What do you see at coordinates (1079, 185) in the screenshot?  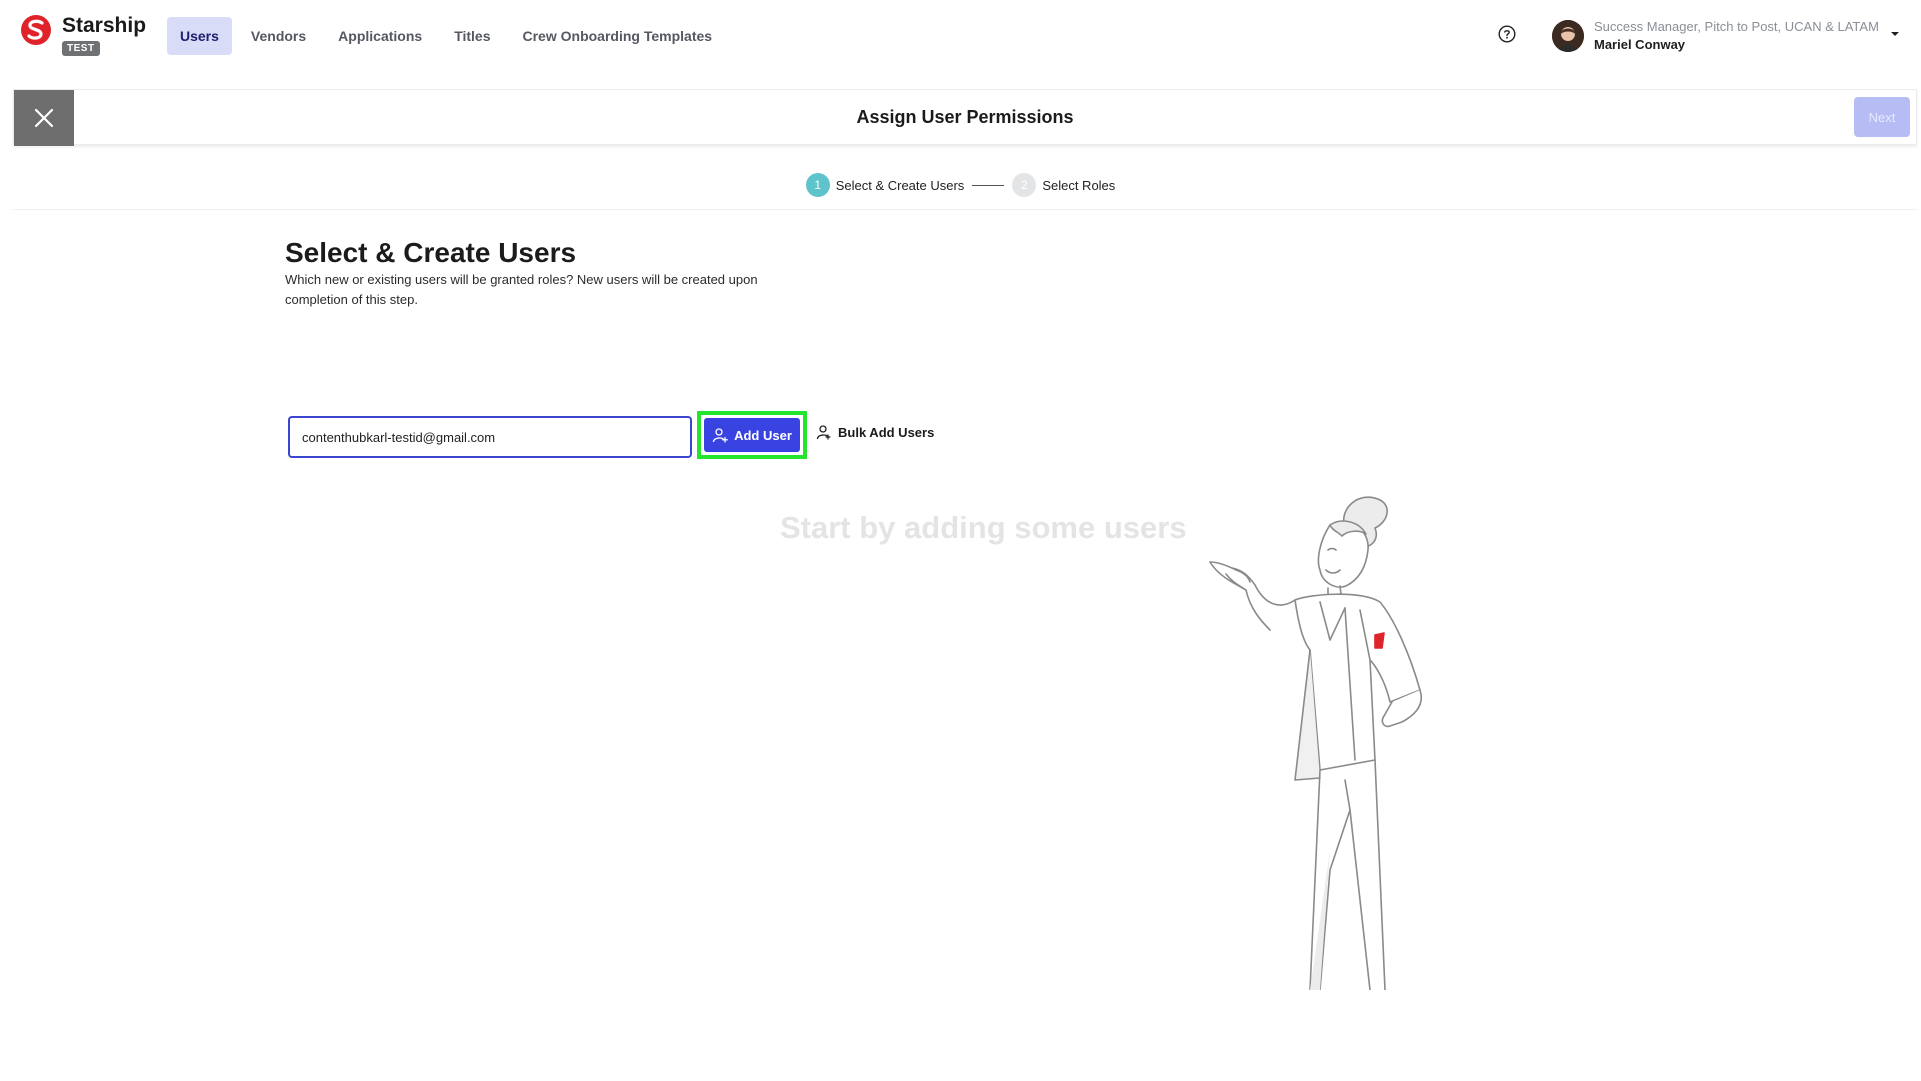 I see `step-label: Select Roles` at bounding box center [1079, 185].